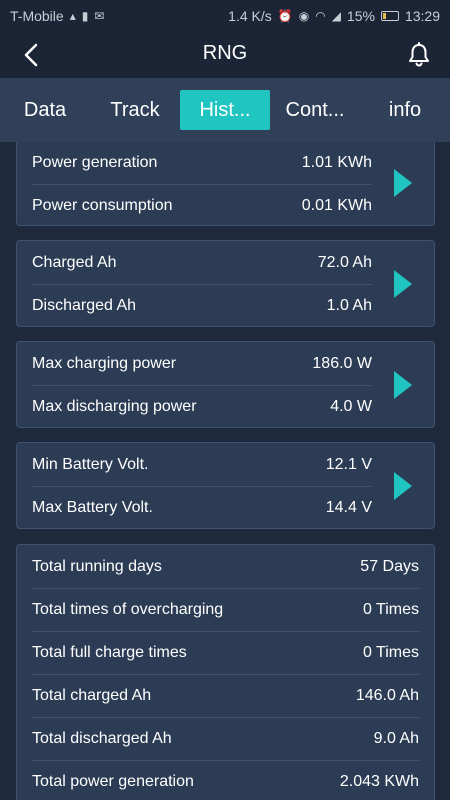 The height and width of the screenshot is (800, 450). Describe the element at coordinates (405, 110) in the screenshot. I see `tab-info: info` at that location.